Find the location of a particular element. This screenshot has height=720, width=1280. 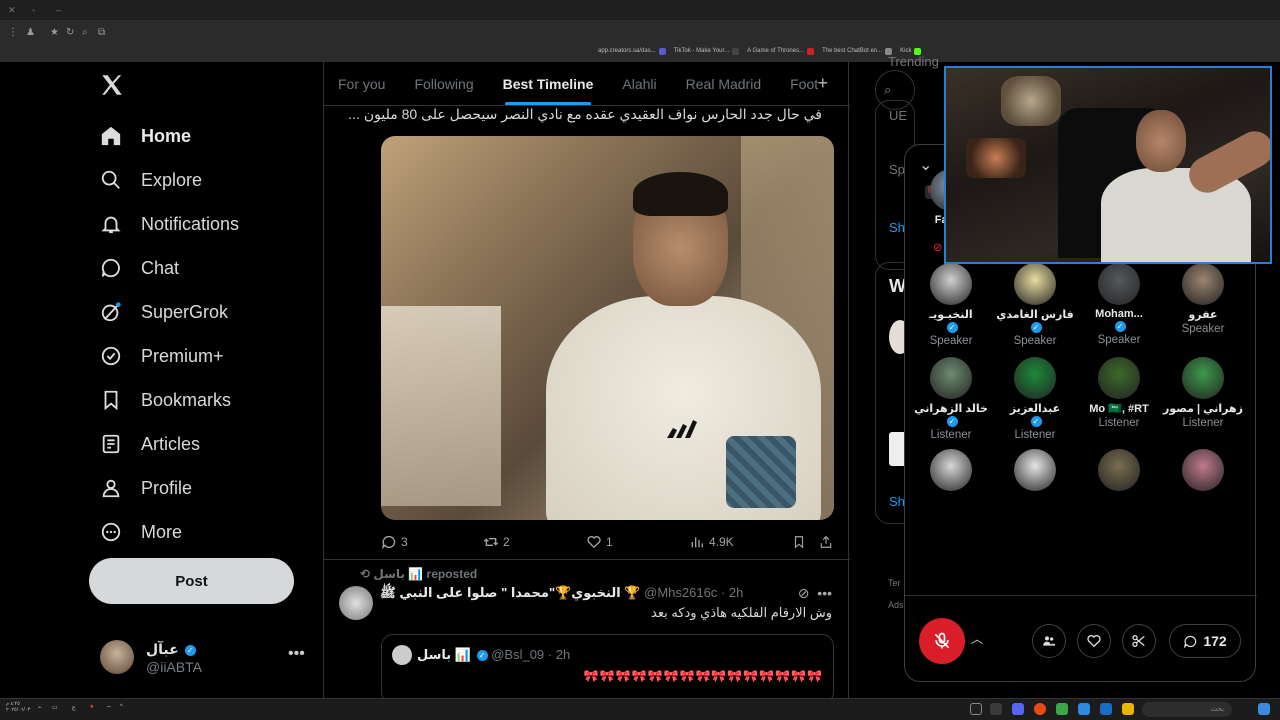

tab-alahli: Alahli is located at coordinates (639, 83).